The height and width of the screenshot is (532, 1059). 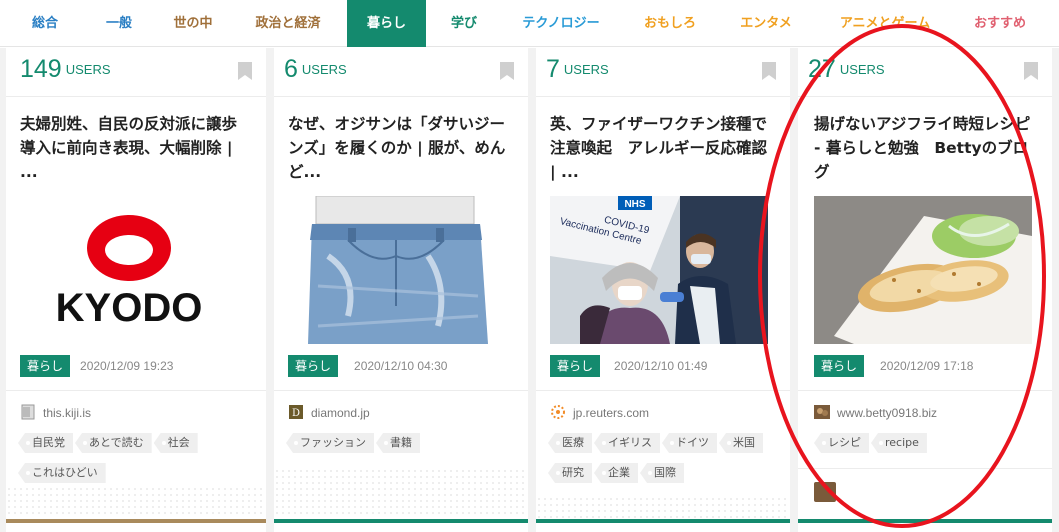 I want to click on users-count: 27 USERS, so click(x=846, y=69).